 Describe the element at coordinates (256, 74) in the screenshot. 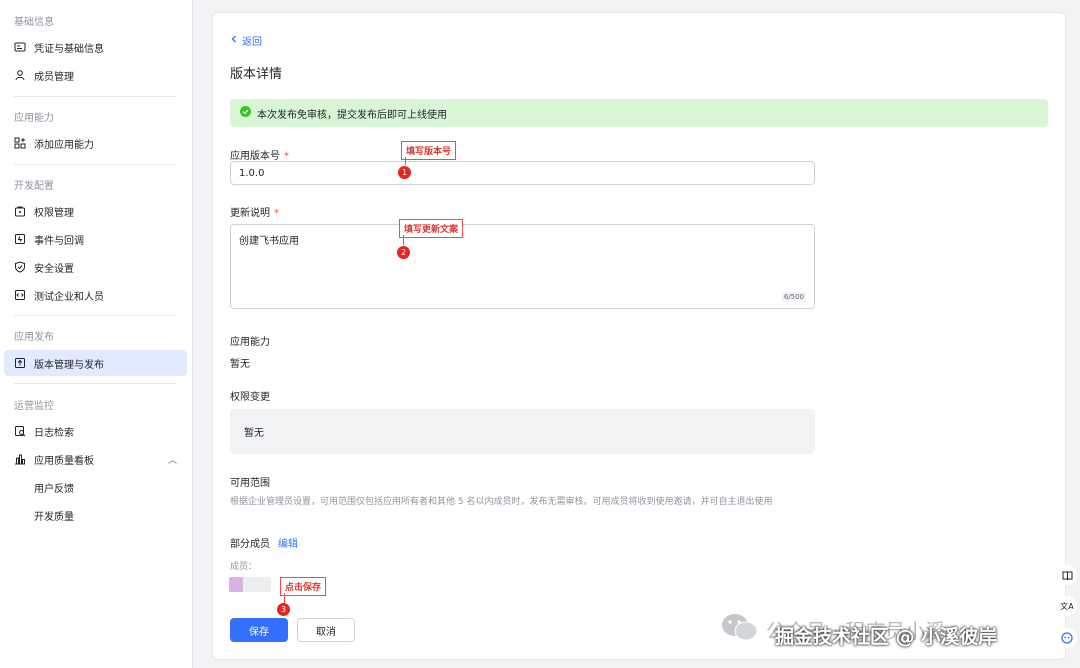

I see `page-title: 版本详情` at that location.